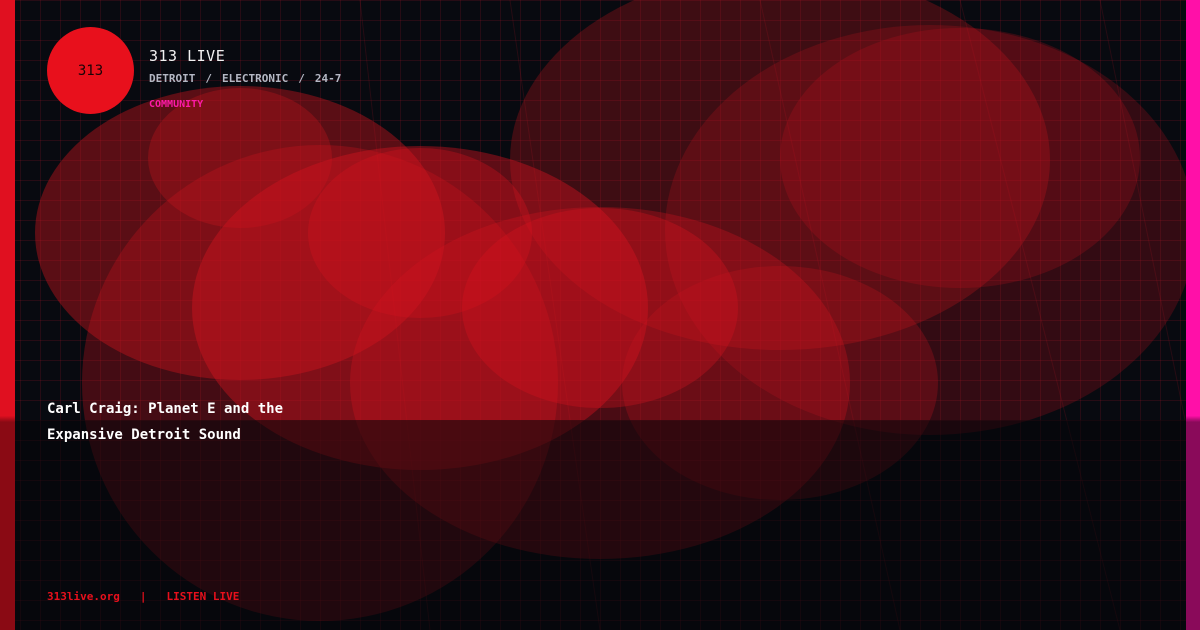 The width and height of the screenshot is (1200, 630). I want to click on right-accent-bar, so click(1193, 315).